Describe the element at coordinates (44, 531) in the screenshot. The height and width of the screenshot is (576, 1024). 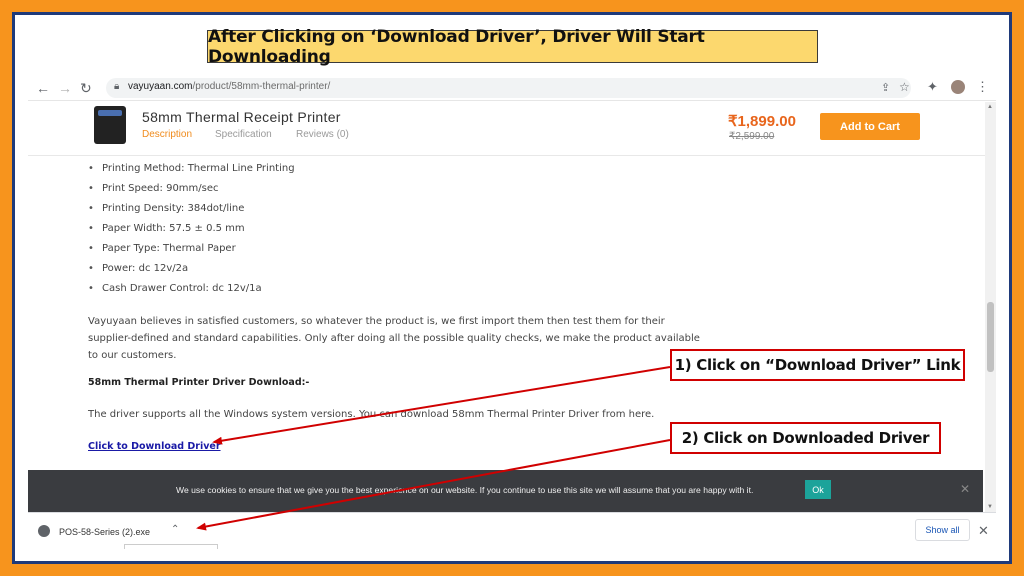
I see `file-icon` at that location.